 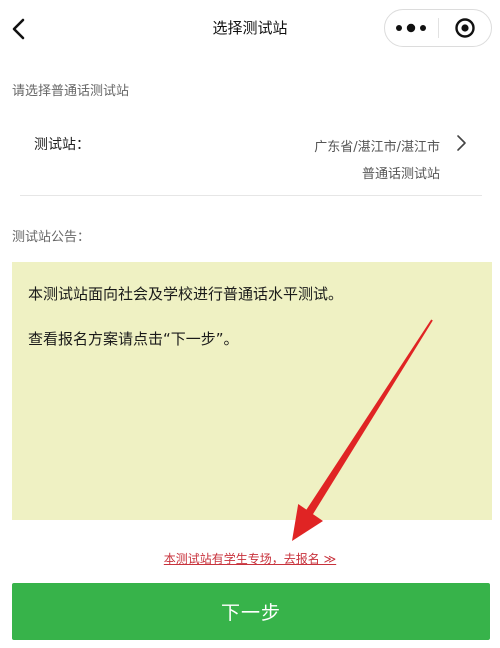 What do you see at coordinates (251, 195) in the screenshot?
I see `row-divider` at bounding box center [251, 195].